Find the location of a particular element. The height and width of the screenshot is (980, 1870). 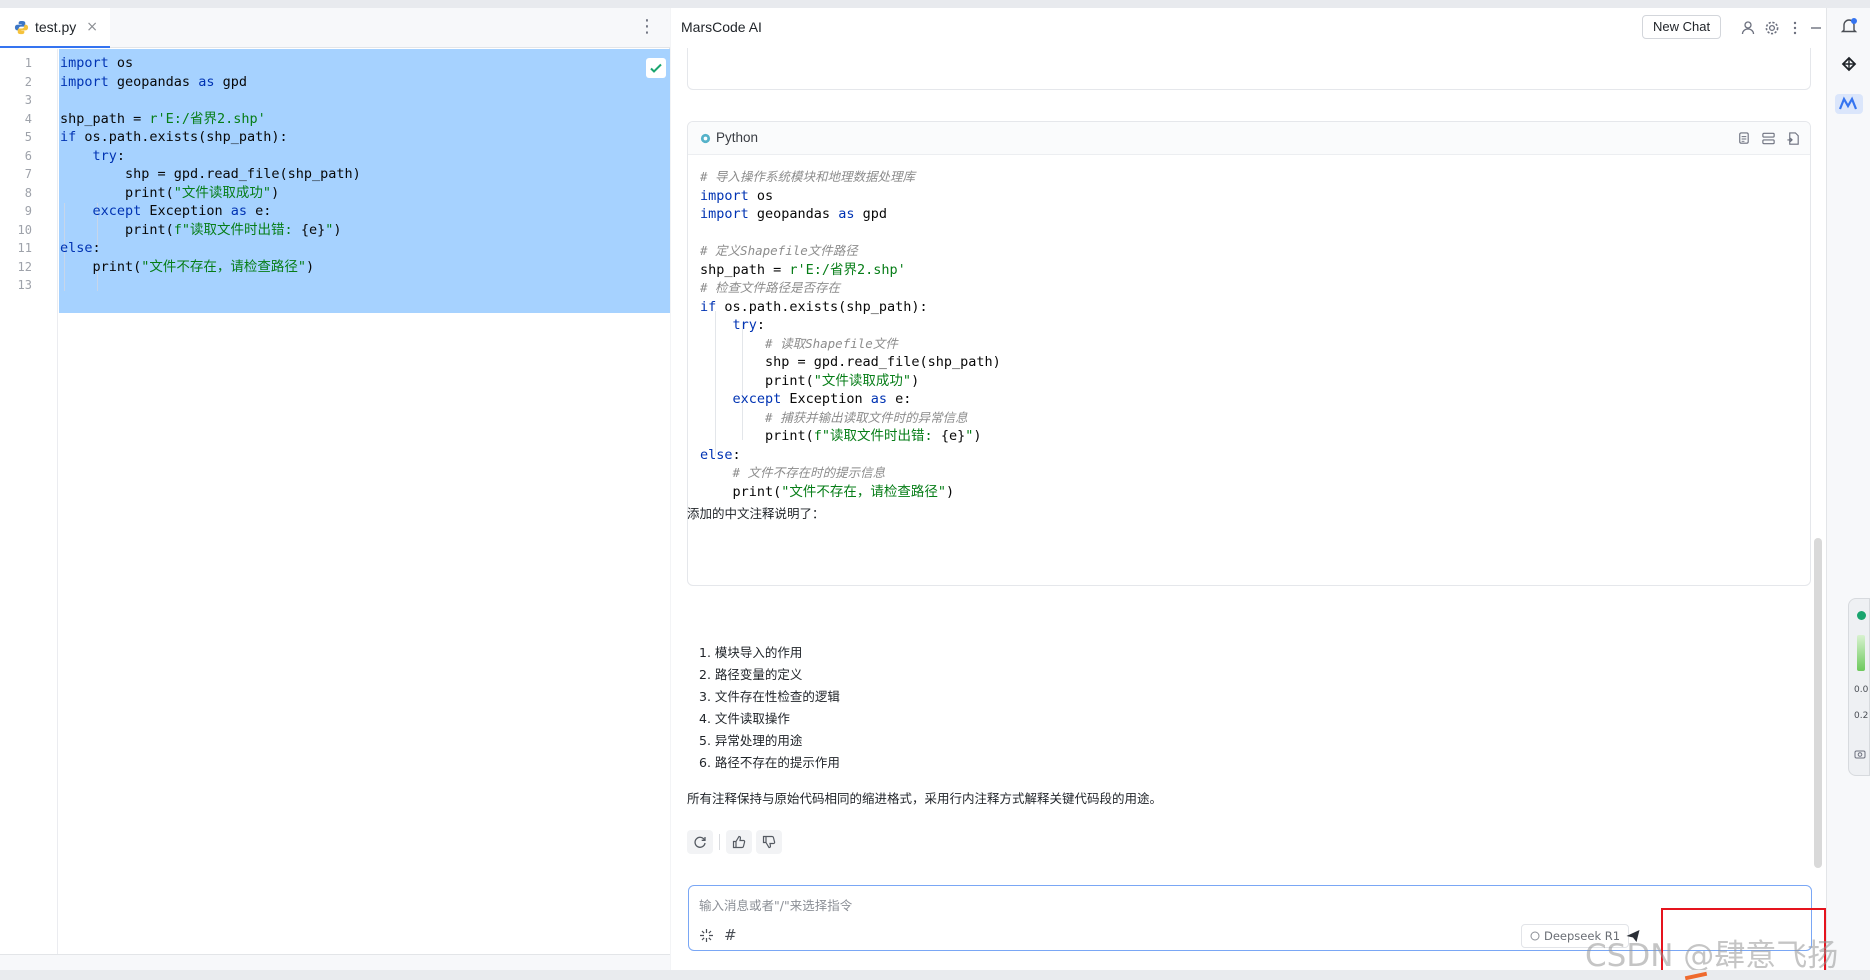

python-language-icon is located at coordinates (705, 138).